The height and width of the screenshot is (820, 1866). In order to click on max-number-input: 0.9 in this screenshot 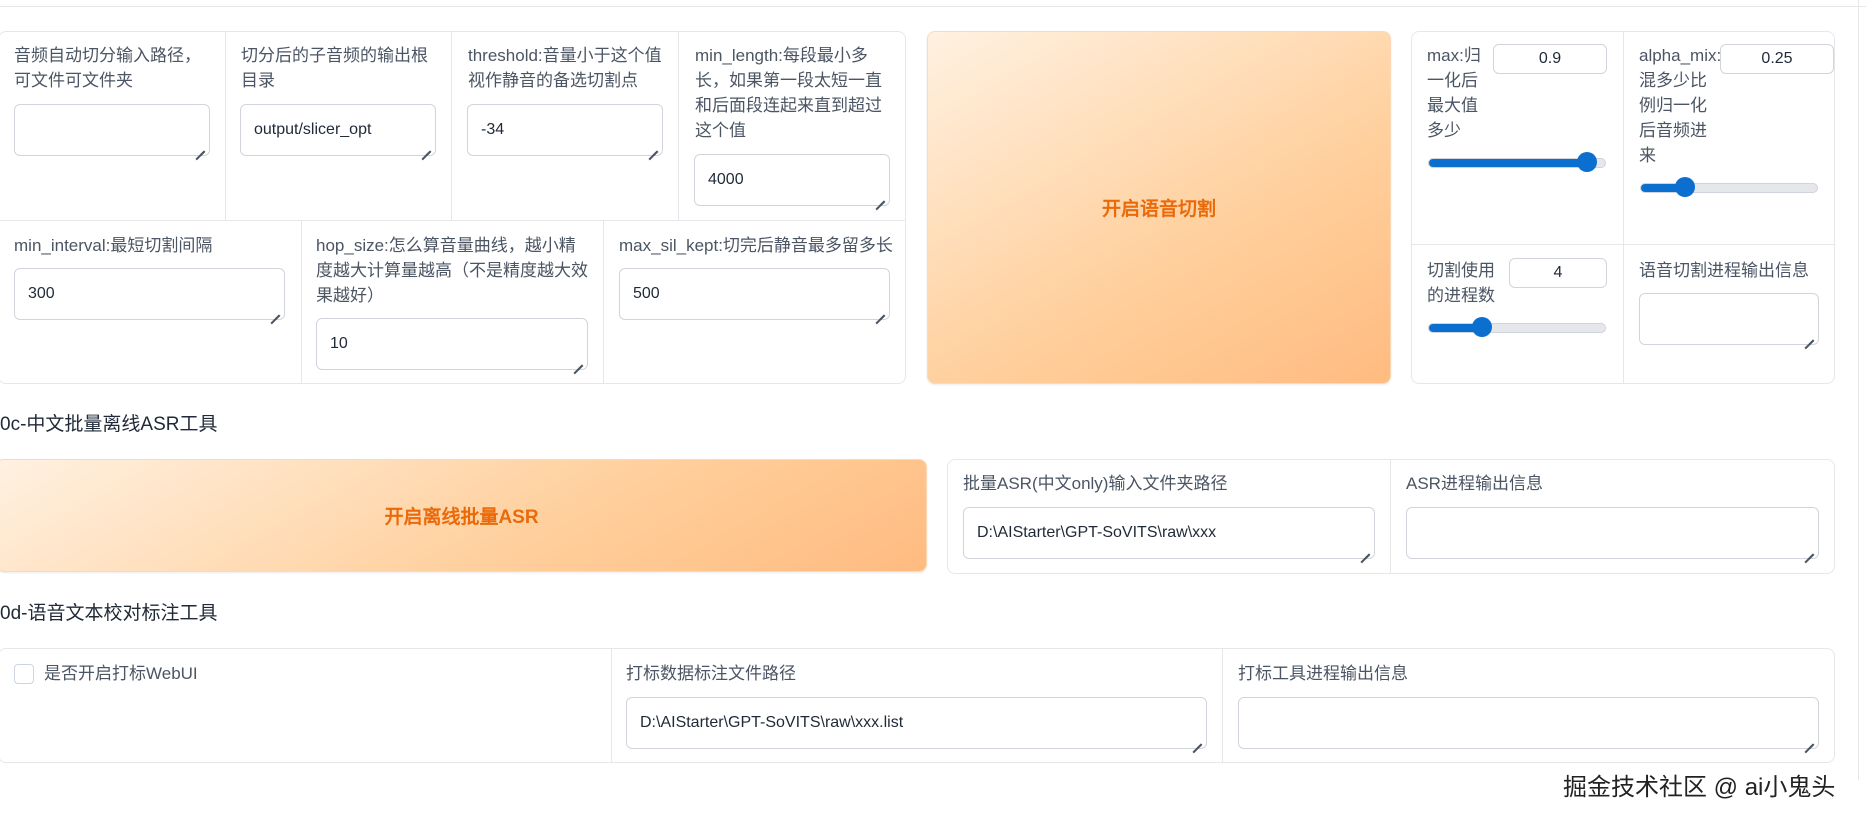, I will do `click(1550, 59)`.